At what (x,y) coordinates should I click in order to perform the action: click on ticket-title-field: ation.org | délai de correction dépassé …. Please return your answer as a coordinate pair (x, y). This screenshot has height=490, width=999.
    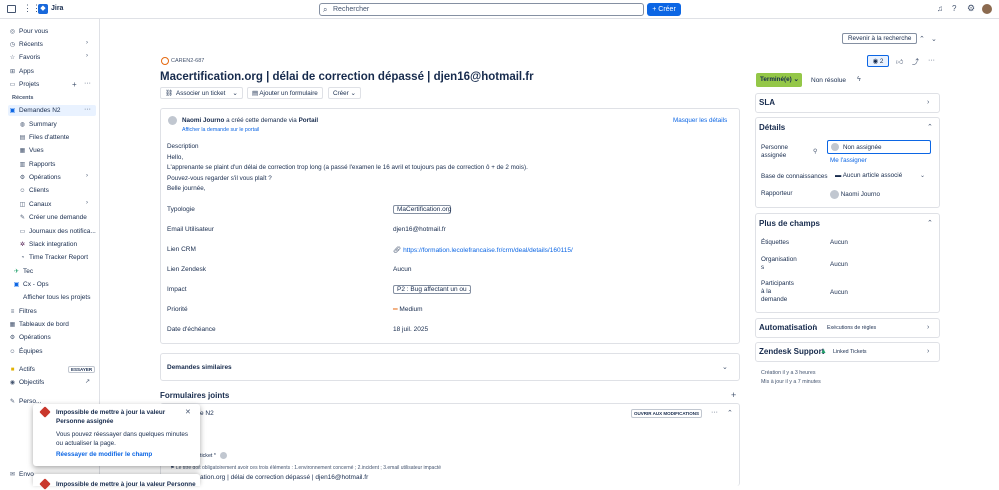
    Looking at the image, I should click on (284, 477).